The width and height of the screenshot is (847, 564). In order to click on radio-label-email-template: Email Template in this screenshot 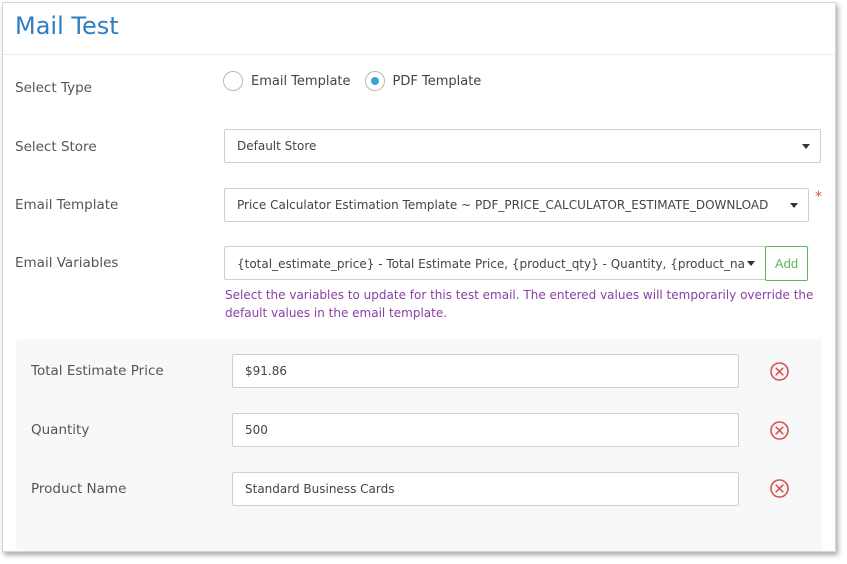, I will do `click(301, 81)`.